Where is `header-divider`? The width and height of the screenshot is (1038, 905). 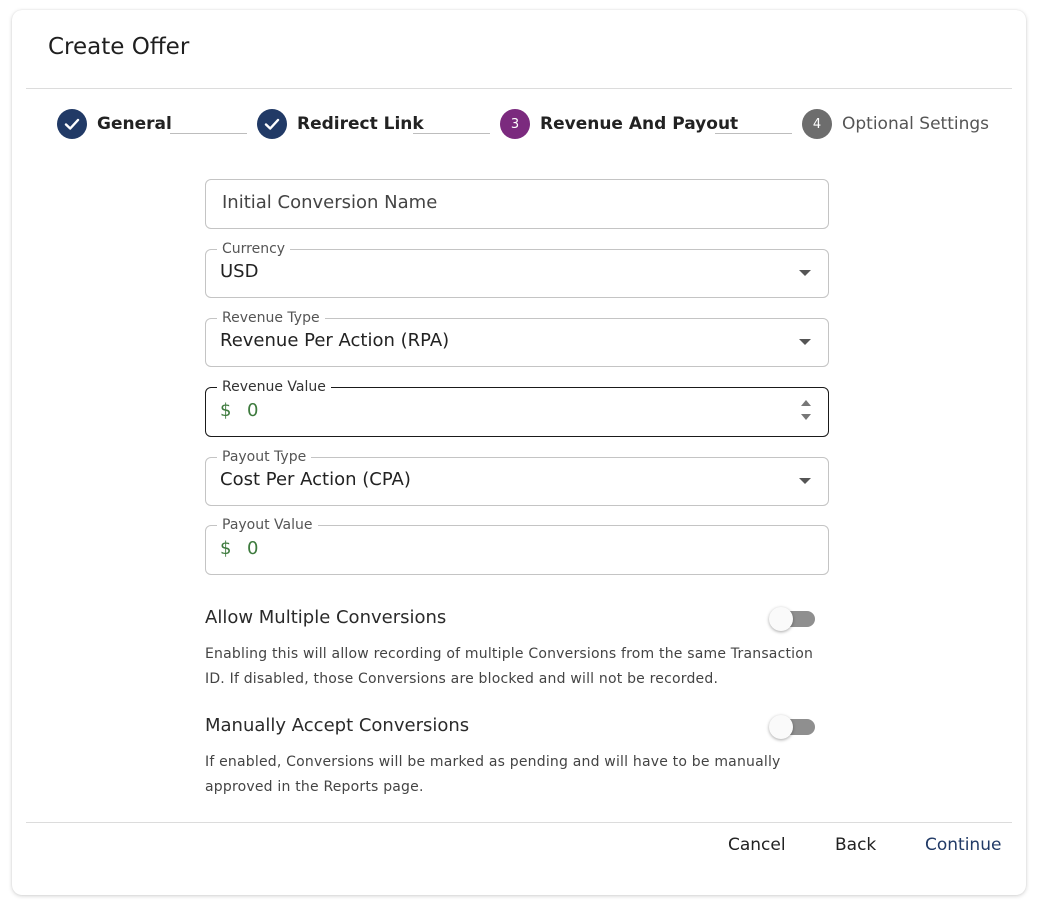
header-divider is located at coordinates (519, 88).